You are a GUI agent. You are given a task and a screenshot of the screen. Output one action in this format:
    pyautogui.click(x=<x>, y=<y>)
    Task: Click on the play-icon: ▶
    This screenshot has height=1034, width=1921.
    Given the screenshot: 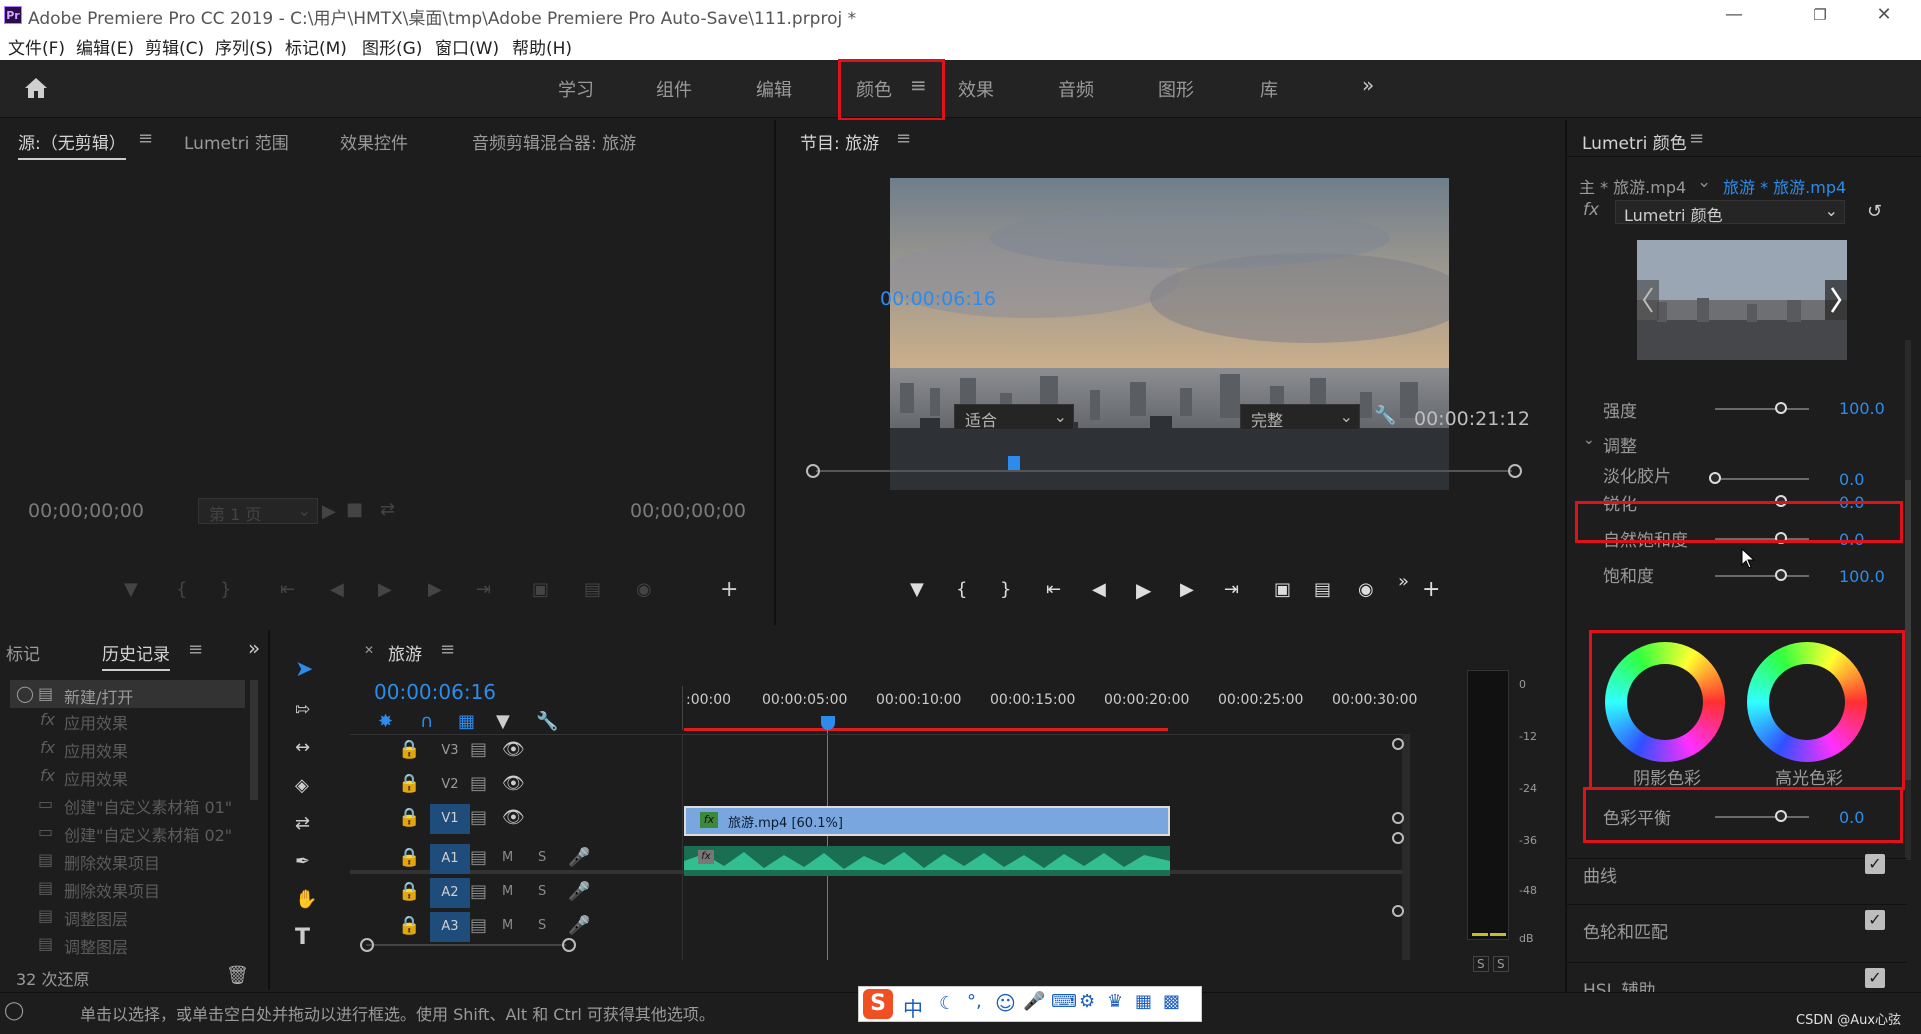 What is the action you would take?
    pyautogui.click(x=385, y=590)
    